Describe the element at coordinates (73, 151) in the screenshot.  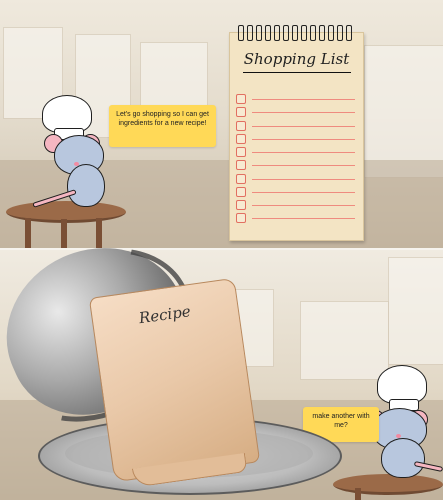
I see `chef-mouse-icon` at that location.